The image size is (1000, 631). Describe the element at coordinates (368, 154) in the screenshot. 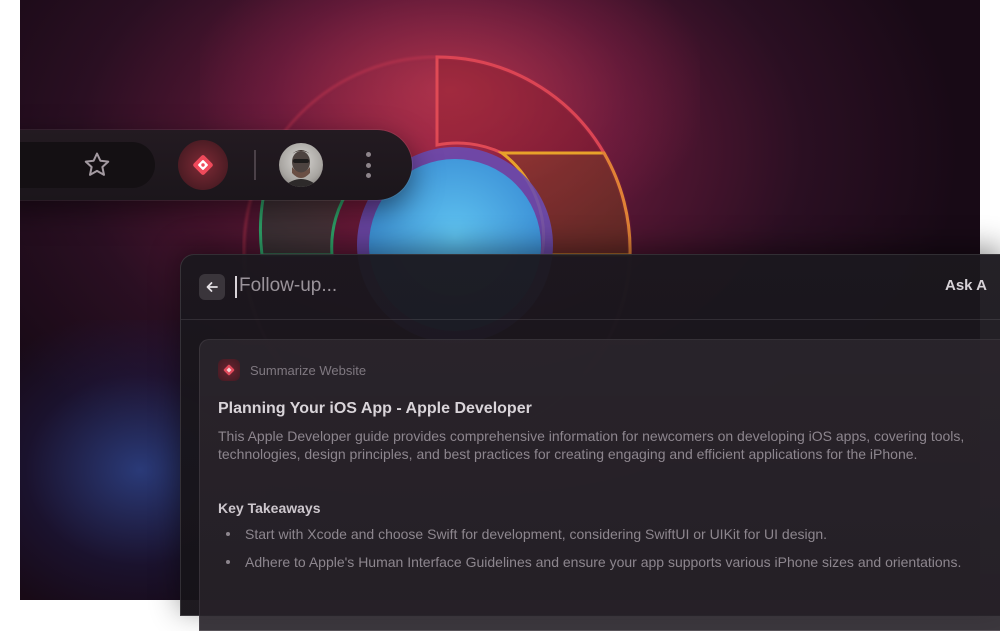

I see `more-vertical-icon` at that location.